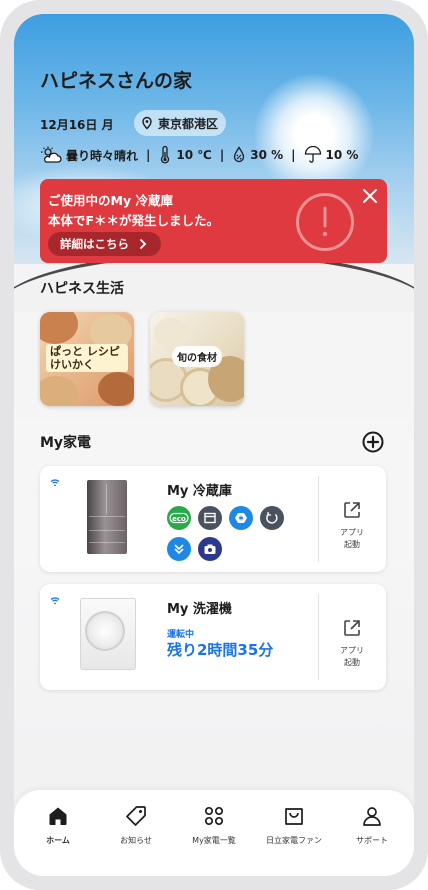 The height and width of the screenshot is (890, 428). I want to click on fridge-name: My 冷蔵庫, so click(199, 491).